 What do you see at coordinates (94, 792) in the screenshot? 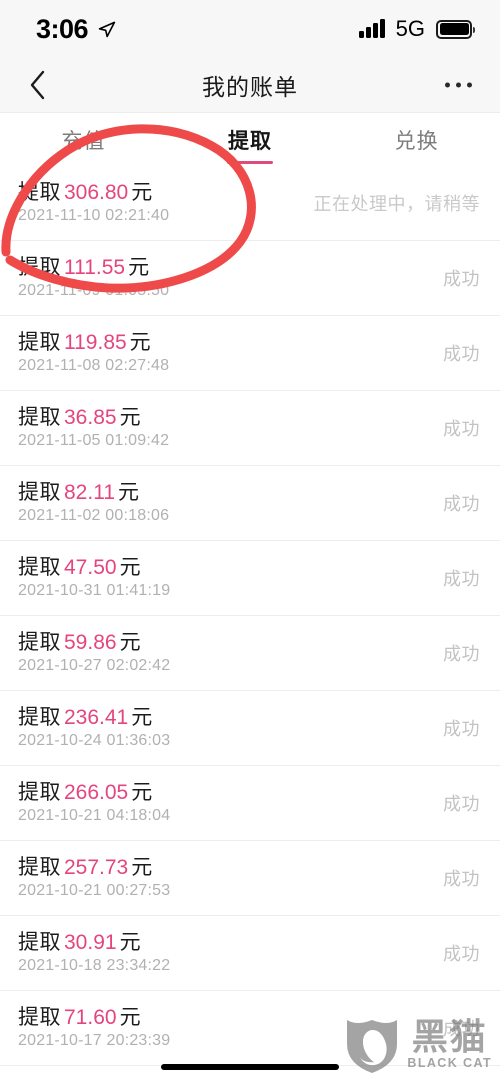
I see `transaction-title: 提取 266.05 元` at bounding box center [94, 792].